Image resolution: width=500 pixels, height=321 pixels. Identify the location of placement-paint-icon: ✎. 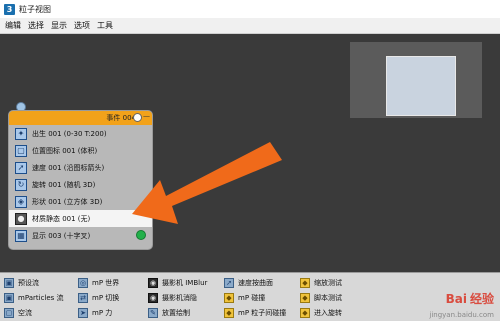
(153, 313).